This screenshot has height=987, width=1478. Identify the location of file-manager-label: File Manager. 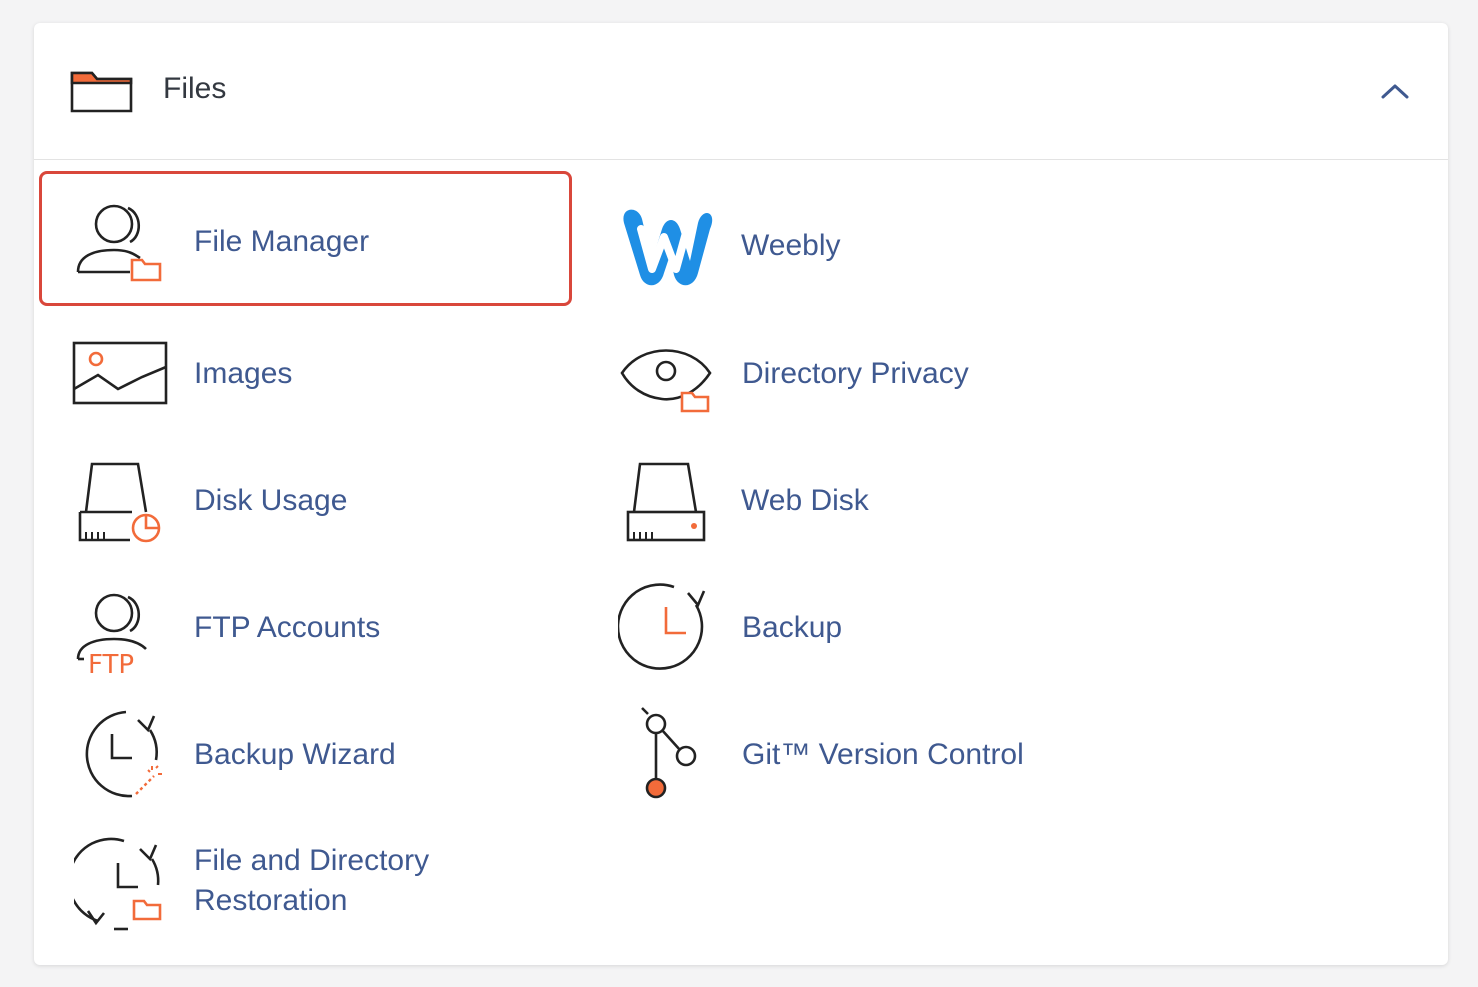
(282, 241).